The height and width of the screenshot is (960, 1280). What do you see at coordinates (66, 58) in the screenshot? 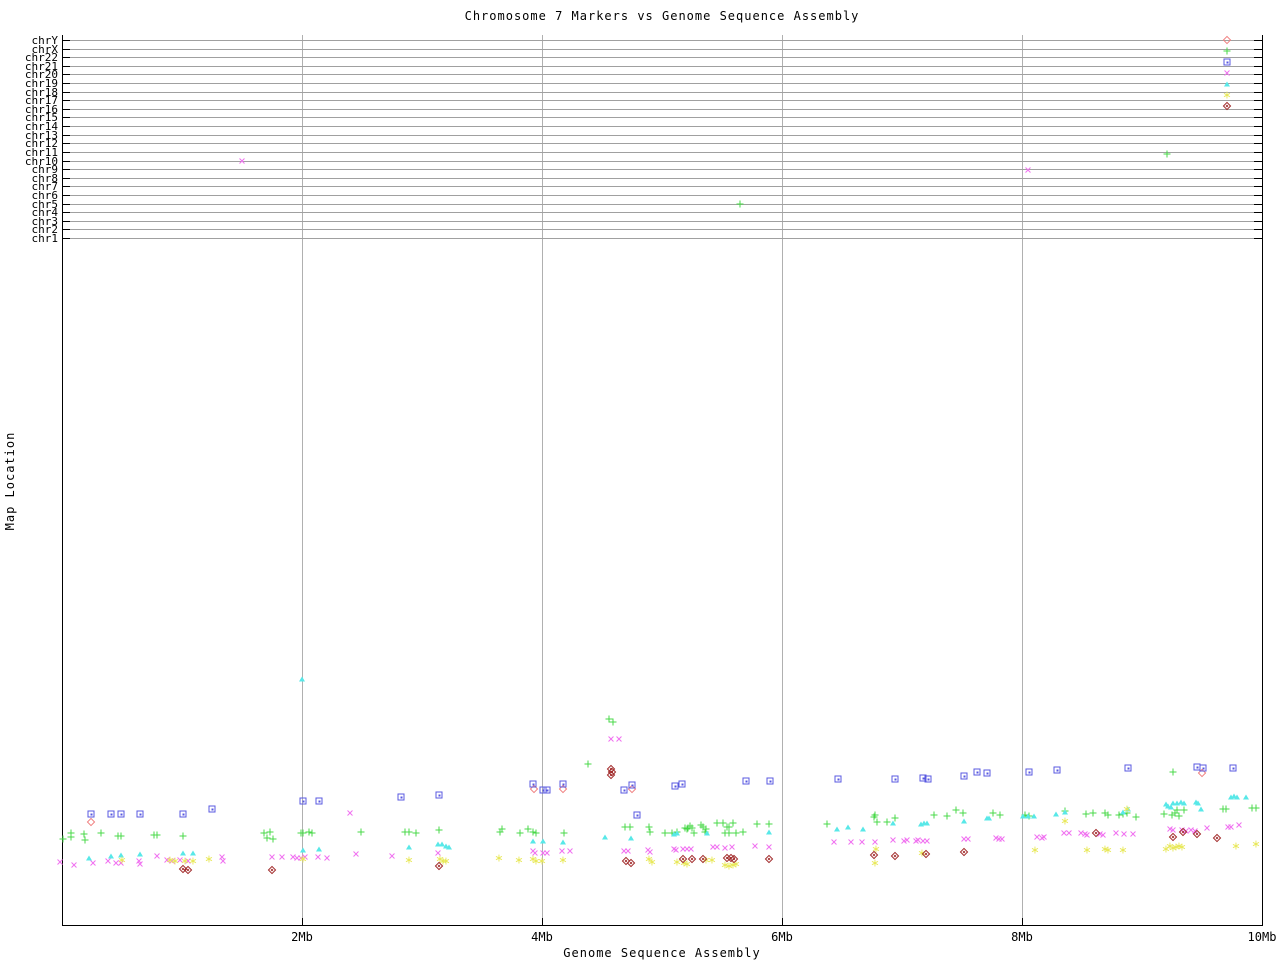
I see `row-tick-left-chr22` at bounding box center [66, 58].